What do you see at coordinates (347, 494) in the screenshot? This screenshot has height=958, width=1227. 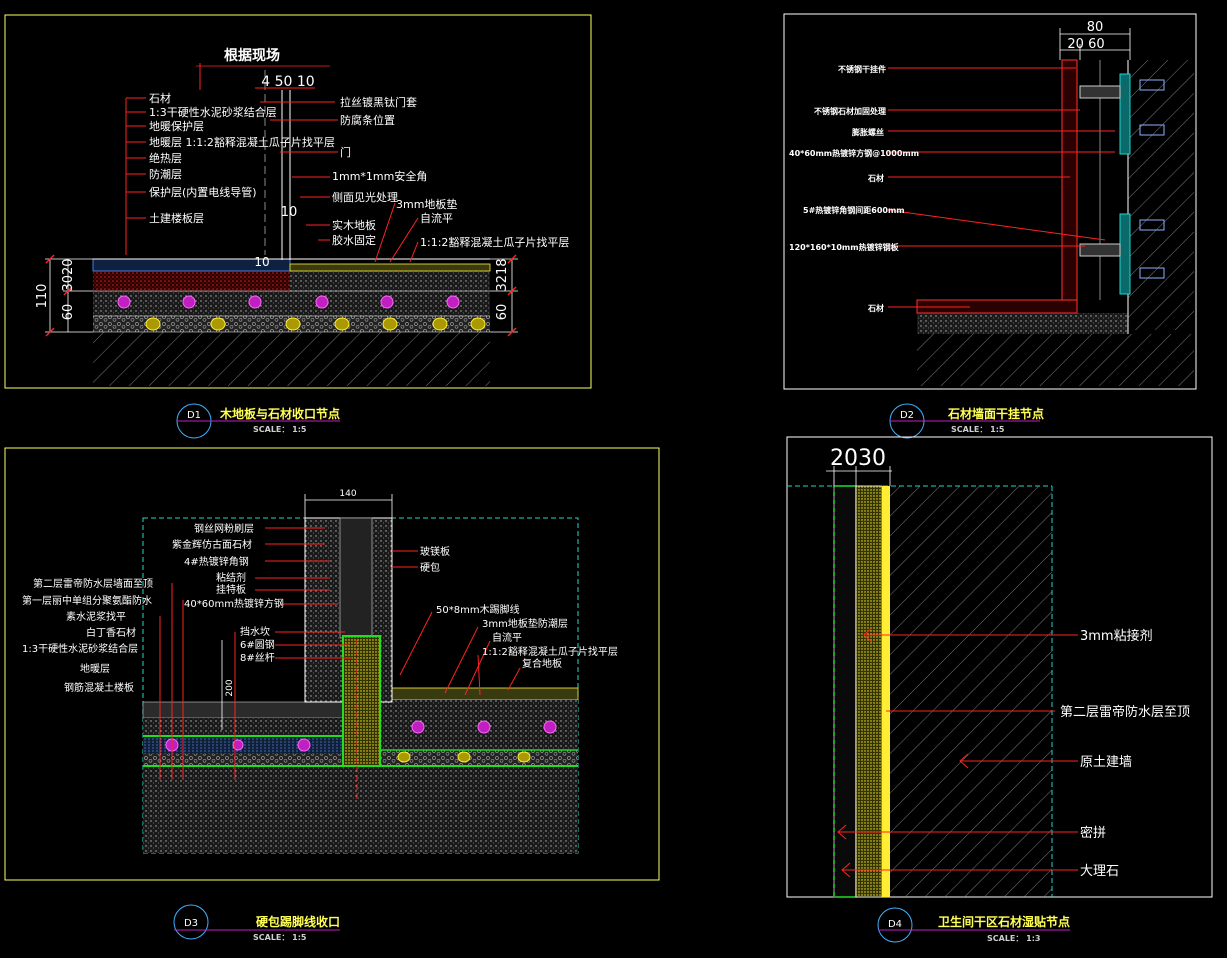 I see `d3-dim-top: 140` at bounding box center [347, 494].